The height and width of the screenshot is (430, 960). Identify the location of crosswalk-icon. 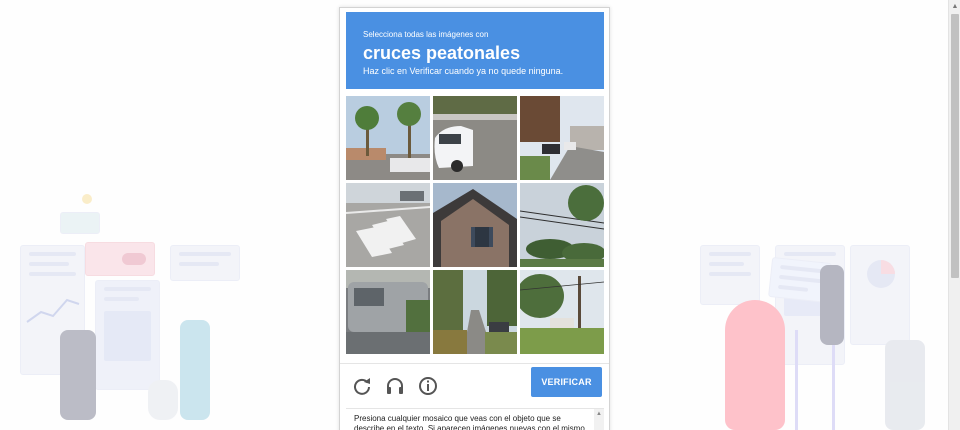
(388, 225).